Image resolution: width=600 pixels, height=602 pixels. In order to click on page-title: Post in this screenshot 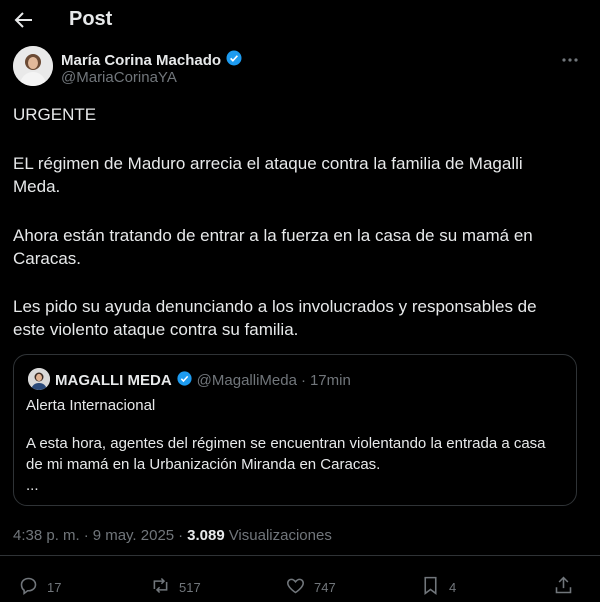, I will do `click(91, 19)`.